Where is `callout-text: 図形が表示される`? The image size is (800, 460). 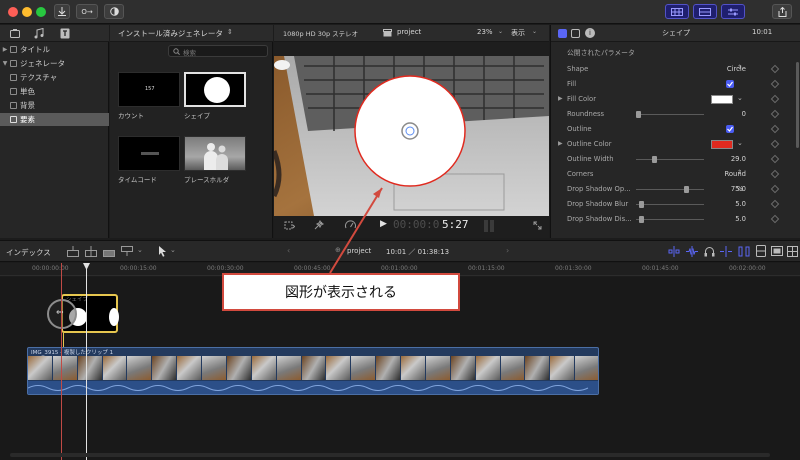
callout-text: 図形が表示される is located at coordinates (341, 293).